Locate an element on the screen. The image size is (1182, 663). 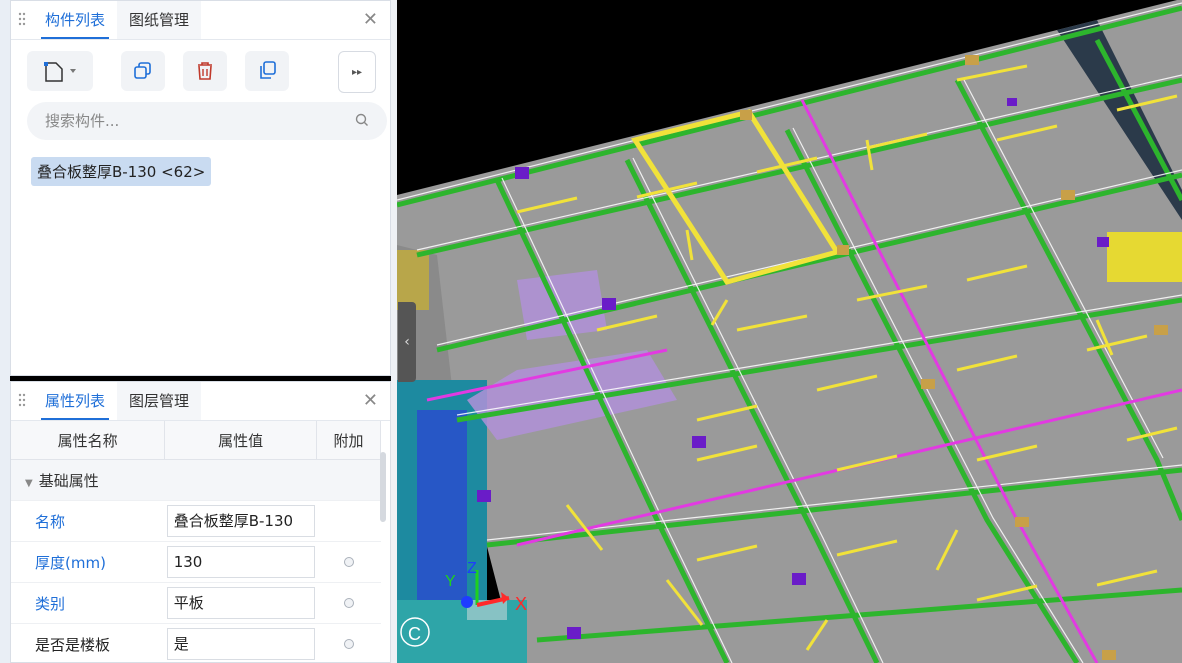
delete-button is located at coordinates (205, 71).